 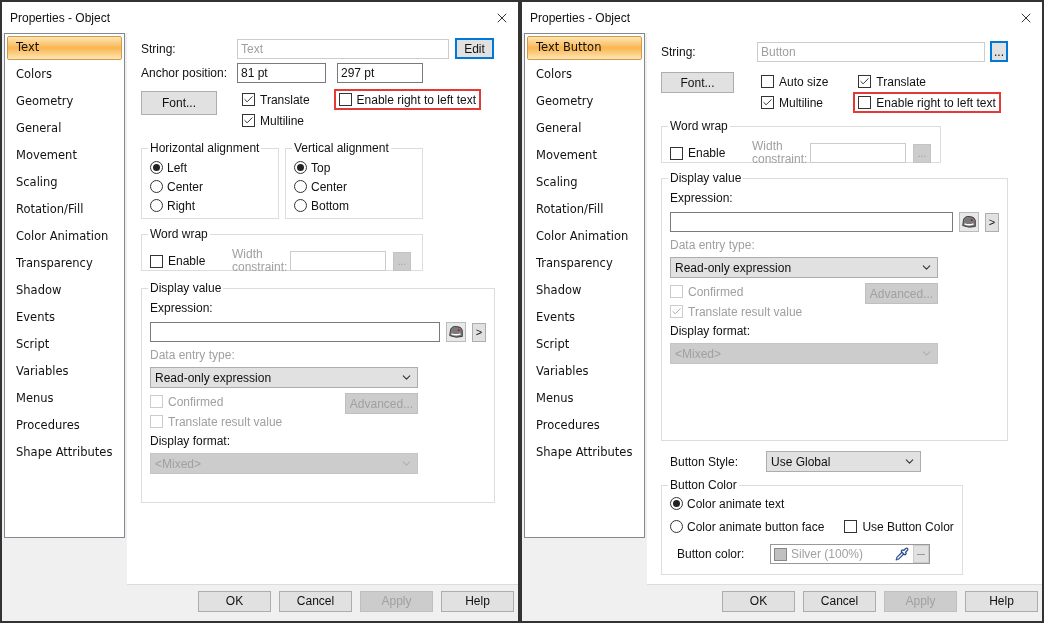 I want to click on radio-label: Center, so click(x=329, y=187).